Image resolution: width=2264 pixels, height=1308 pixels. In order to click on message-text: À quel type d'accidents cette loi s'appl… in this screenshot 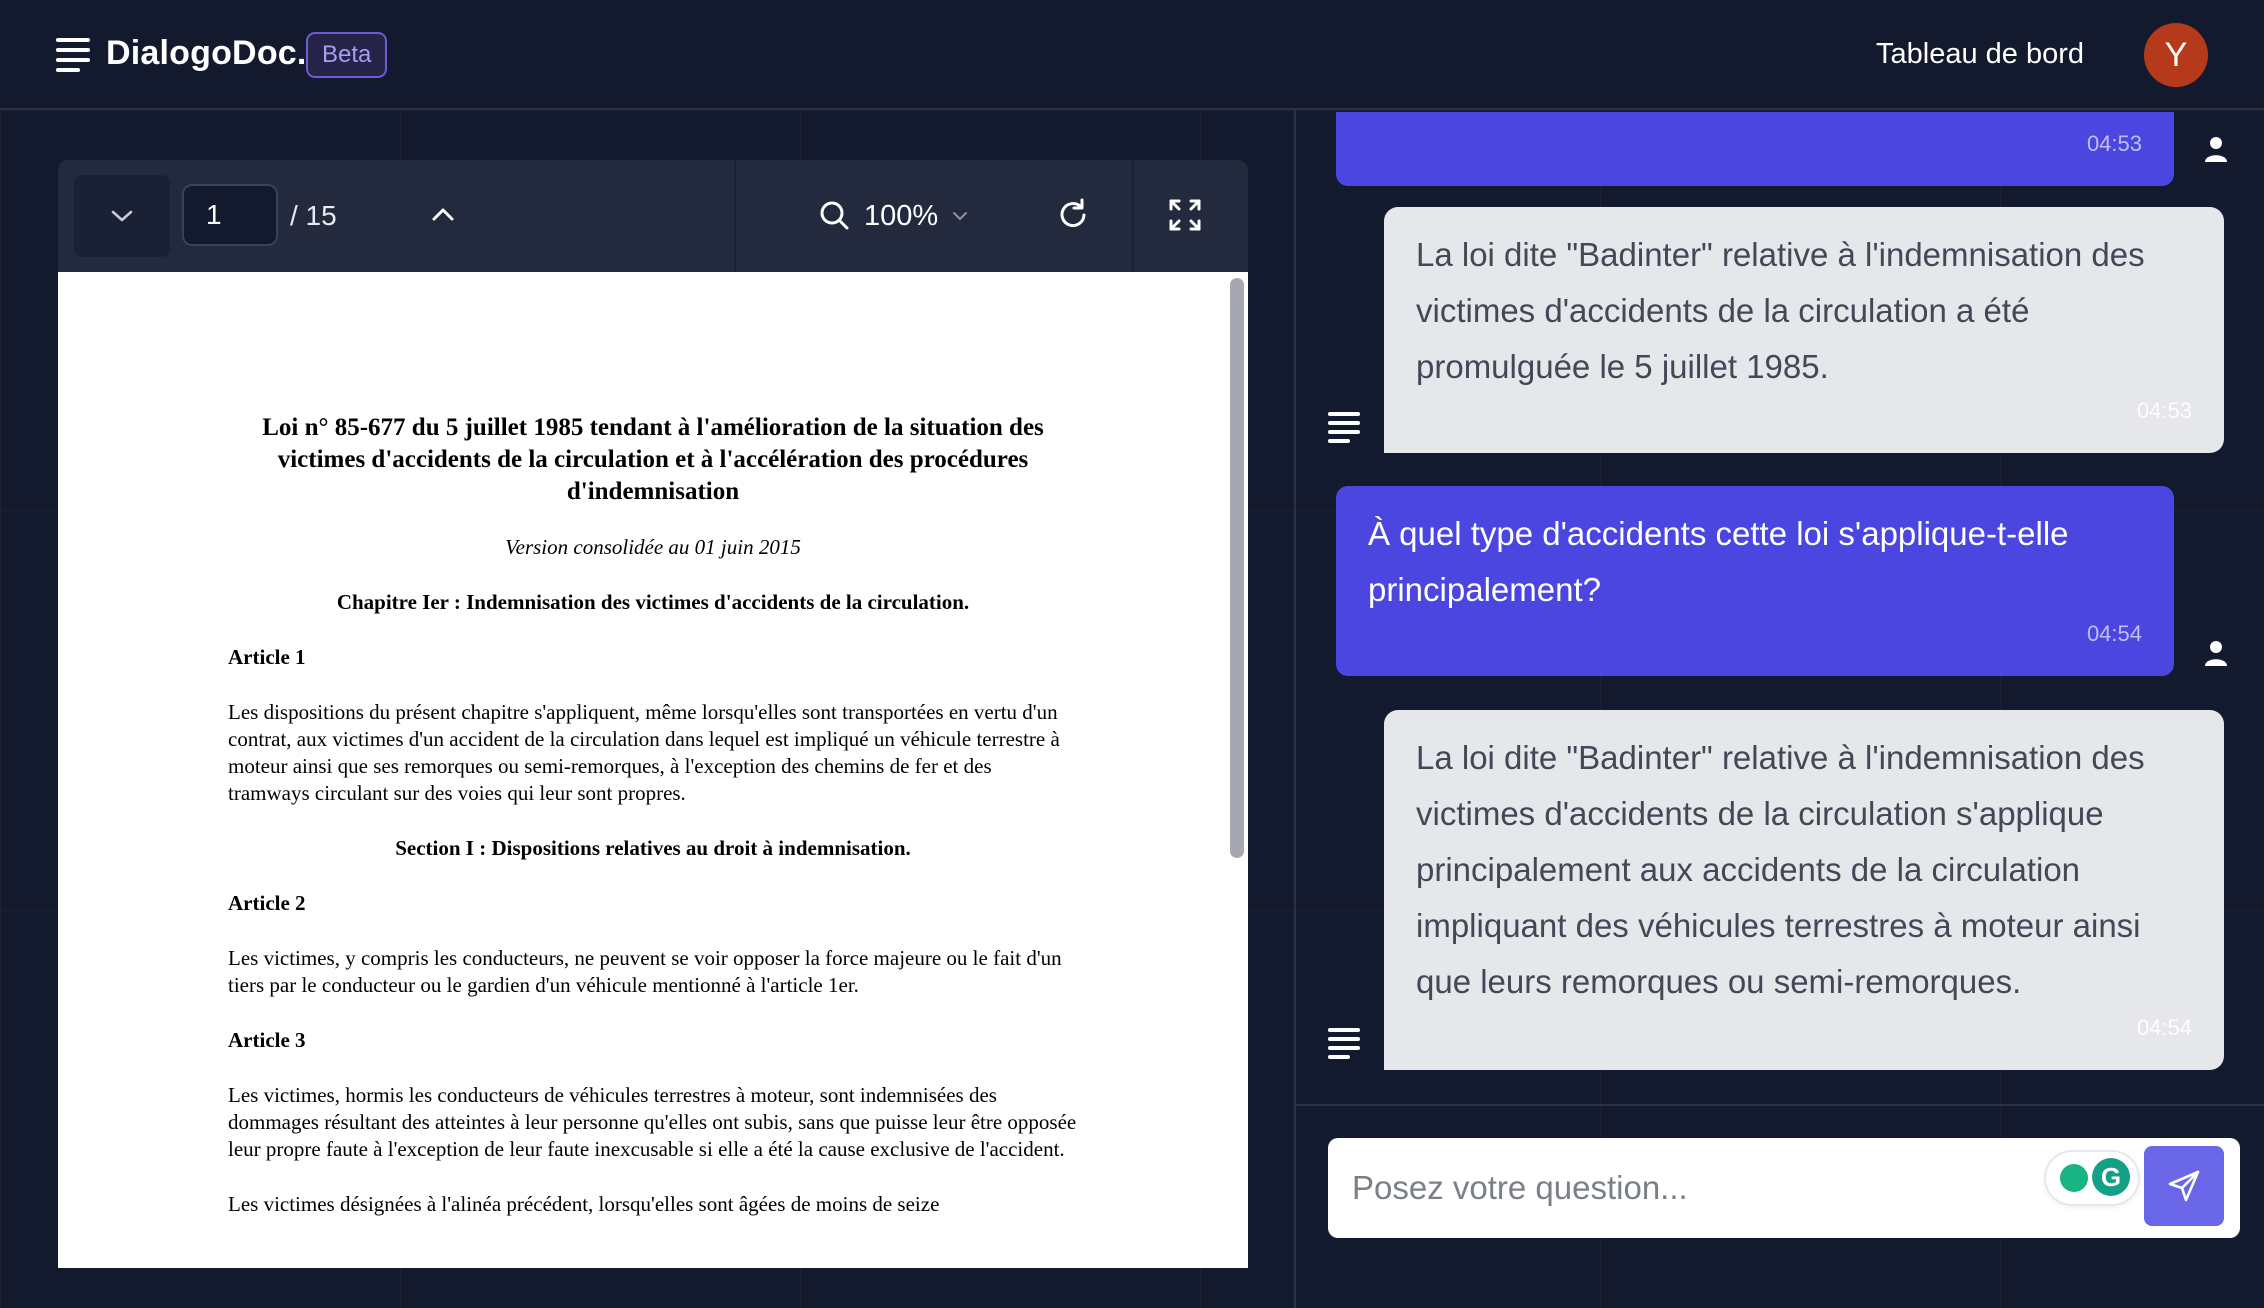, I will do `click(1718, 561)`.